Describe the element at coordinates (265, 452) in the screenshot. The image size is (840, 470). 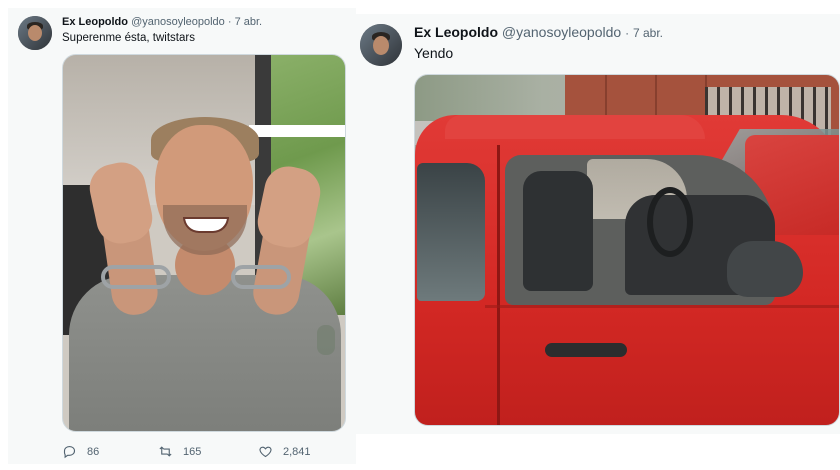
I see `like-icon` at that location.